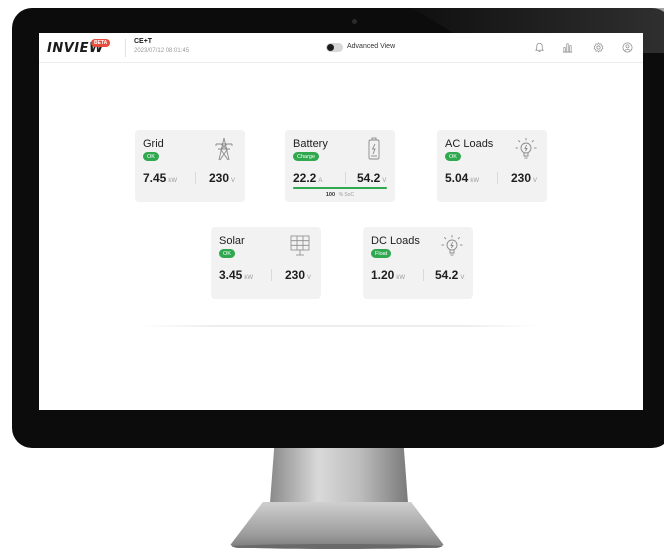 This screenshot has width=664, height=550. Describe the element at coordinates (457, 178) in the screenshot. I see `power-number: 5.04` at that location.